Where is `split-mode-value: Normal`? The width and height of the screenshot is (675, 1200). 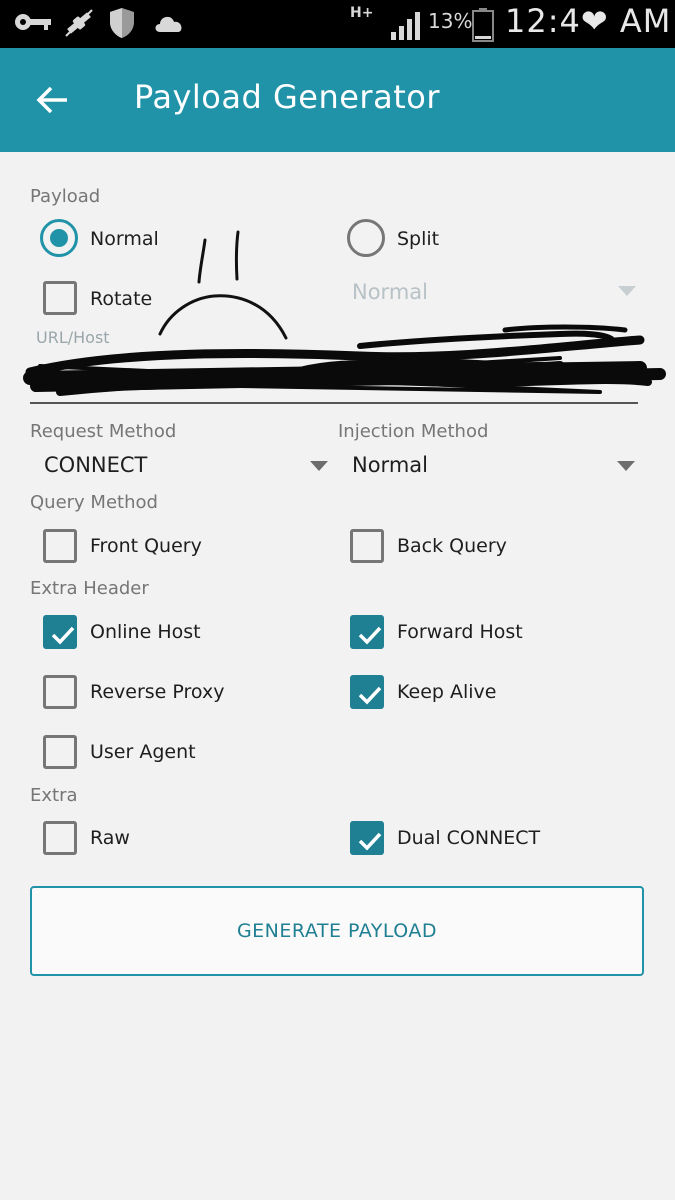
split-mode-value: Normal is located at coordinates (390, 292).